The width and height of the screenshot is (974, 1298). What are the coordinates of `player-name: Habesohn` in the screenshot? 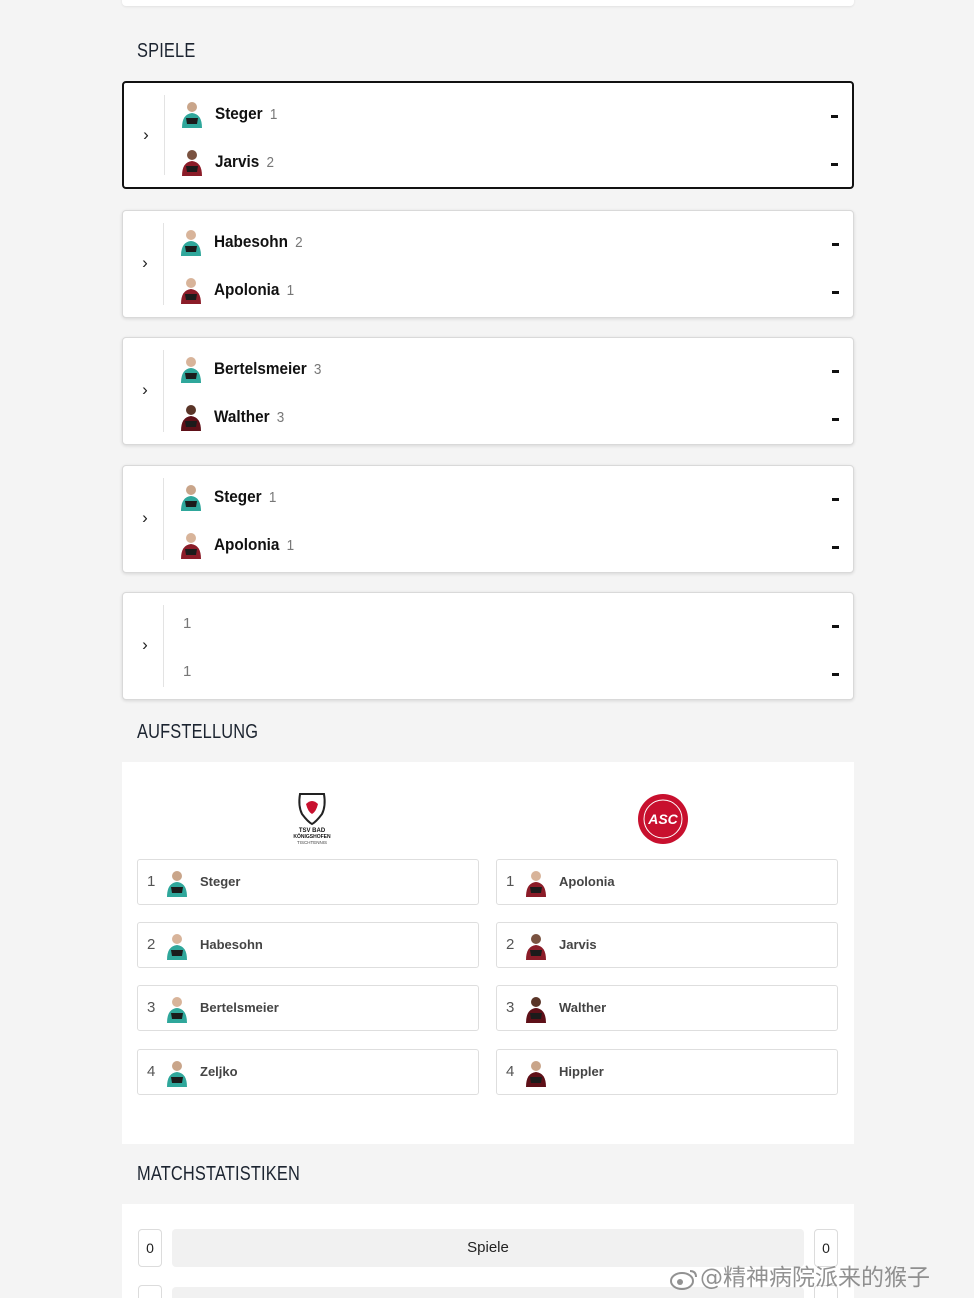 It's located at (251, 241).